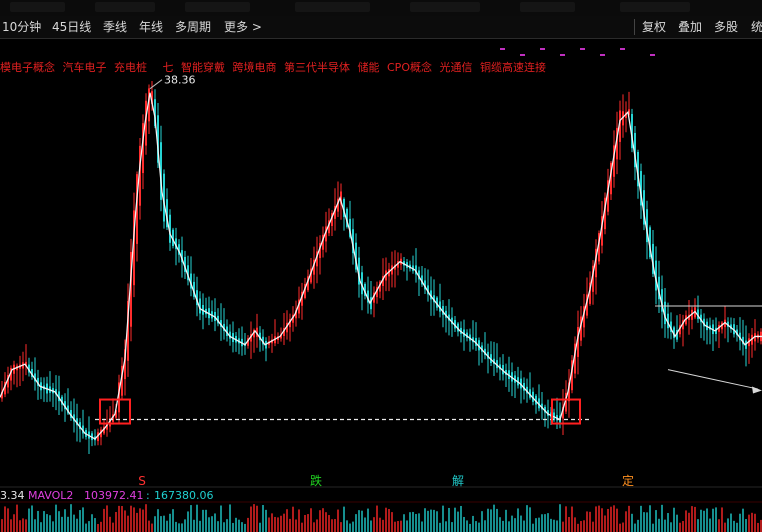 This screenshot has height=532, width=762. Describe the element at coordinates (756, 27) in the screenshot. I see `stats-button: 统` at that location.